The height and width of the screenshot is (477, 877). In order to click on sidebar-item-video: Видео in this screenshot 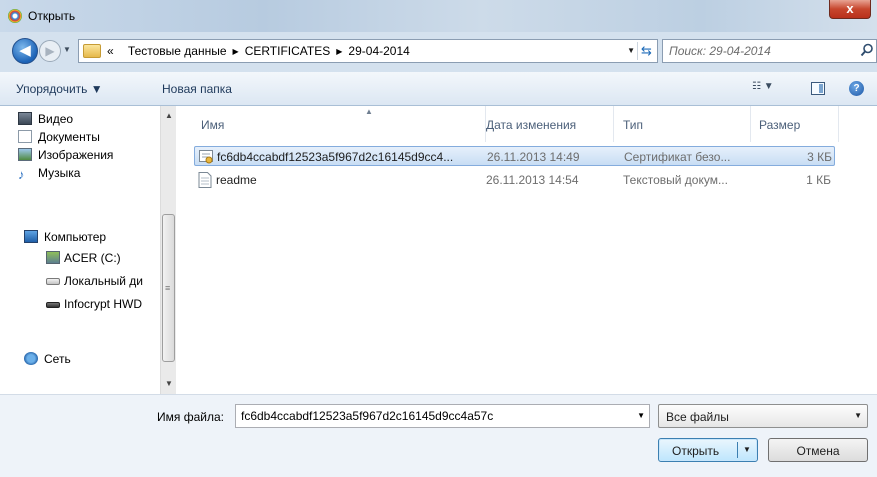, I will do `click(88, 121)`.